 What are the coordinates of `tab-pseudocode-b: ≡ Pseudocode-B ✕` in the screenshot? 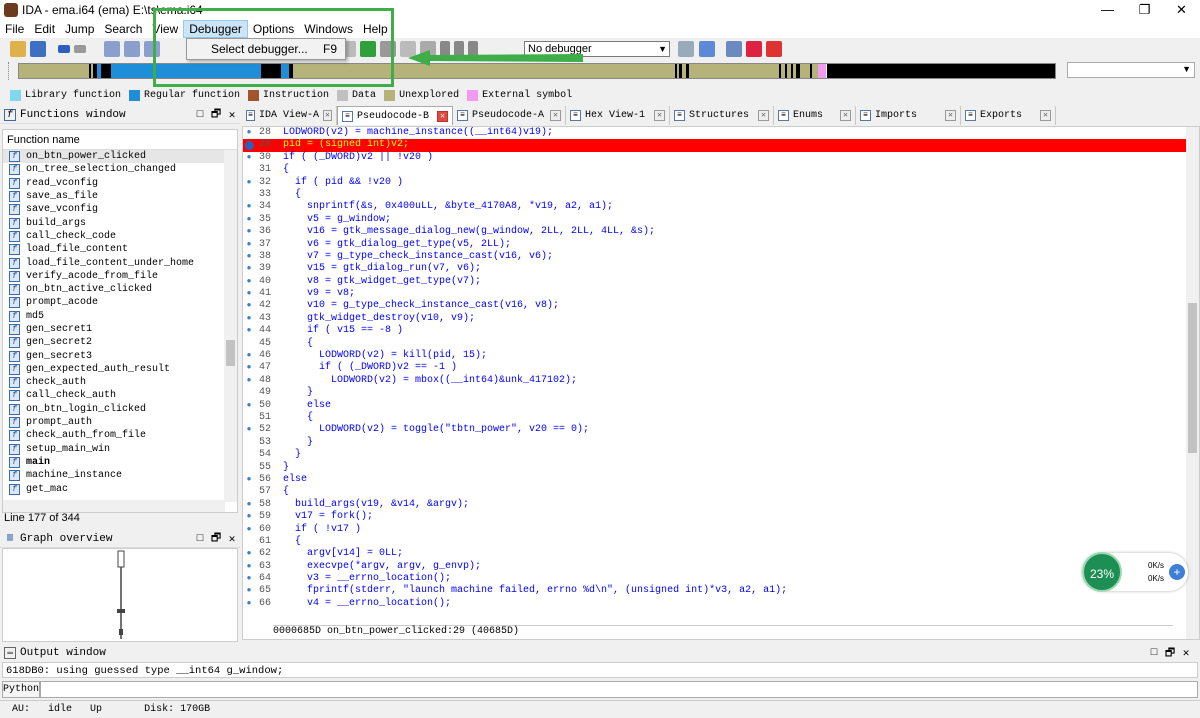 It's located at (395, 115).